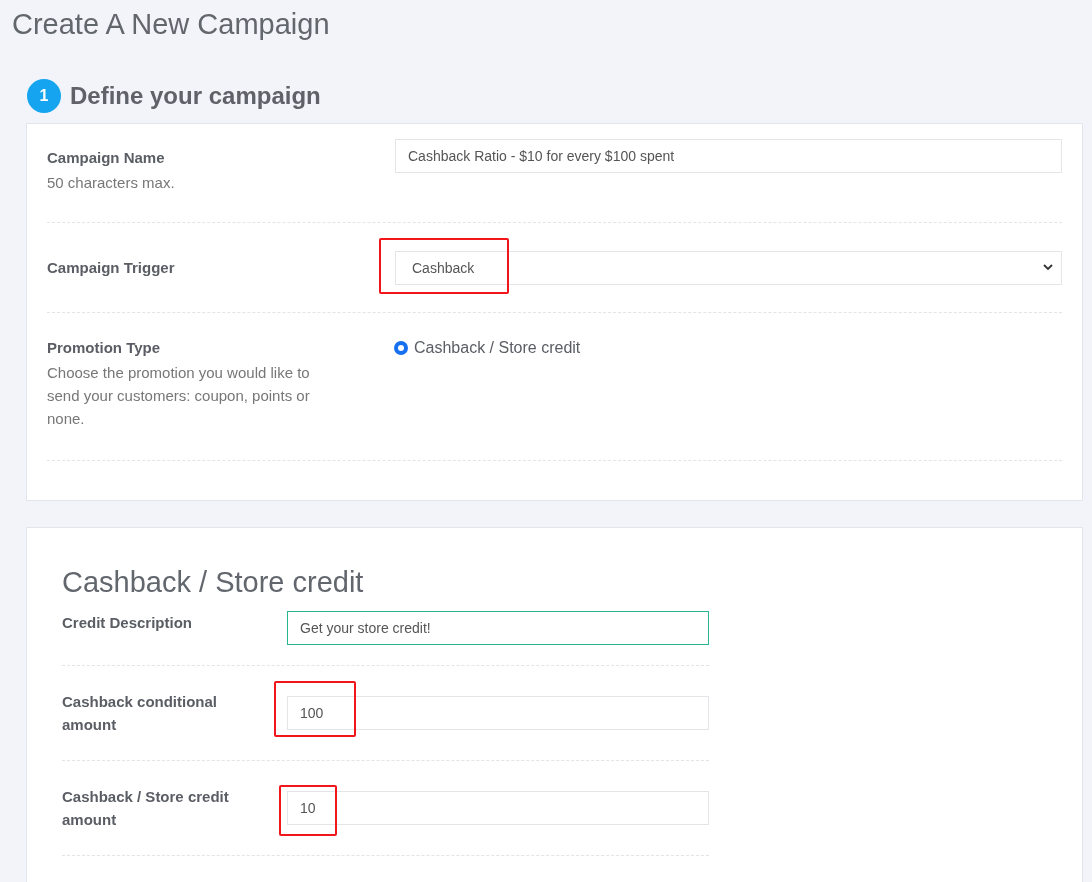  What do you see at coordinates (195, 96) in the screenshot?
I see `step-title: Define your campaign` at bounding box center [195, 96].